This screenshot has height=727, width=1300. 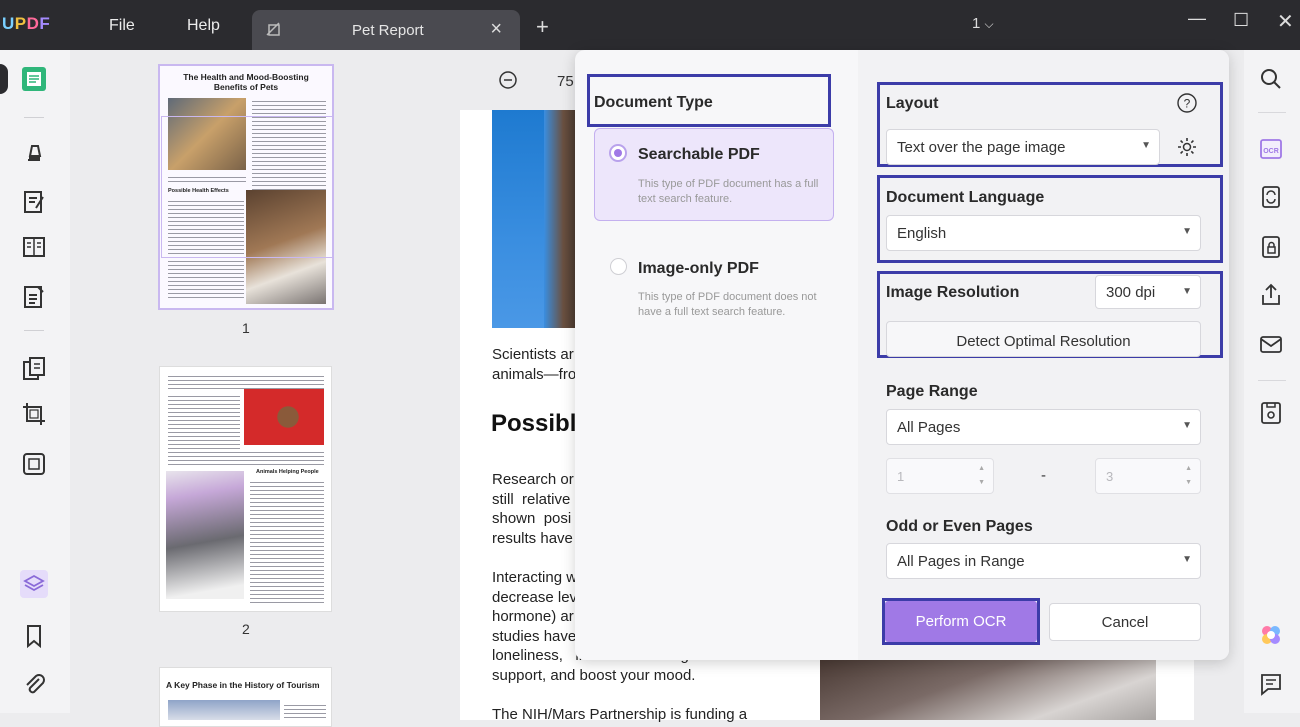 I want to click on page-to-input: 3 ▲ ▼, so click(x=1148, y=476).